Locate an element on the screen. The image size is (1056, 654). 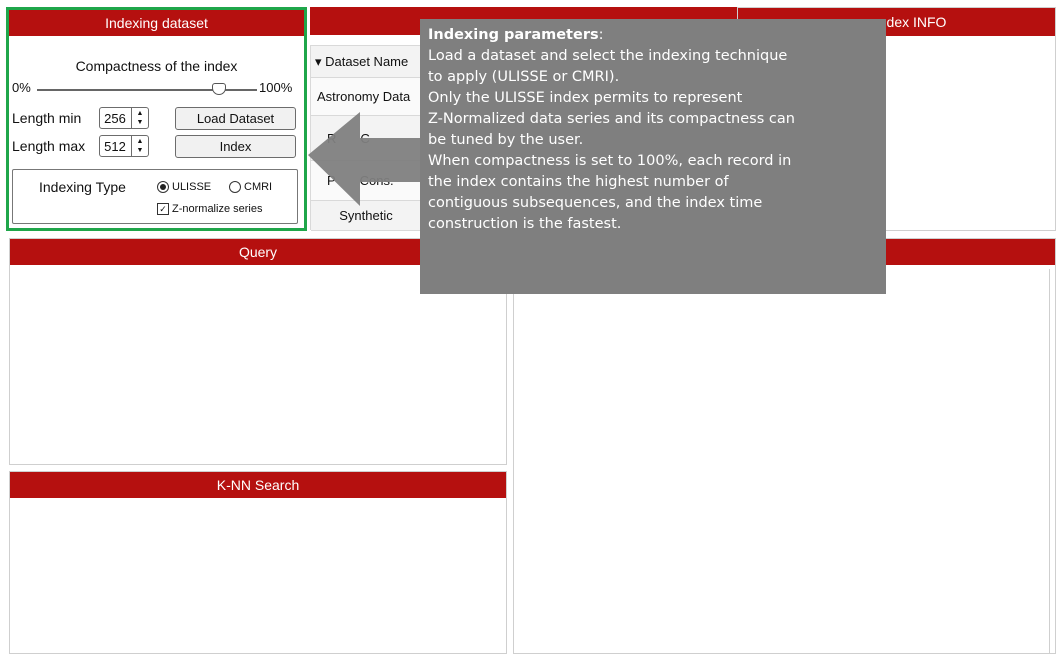
length-min-stepper: 256 ▲ ▼ is located at coordinates (124, 118).